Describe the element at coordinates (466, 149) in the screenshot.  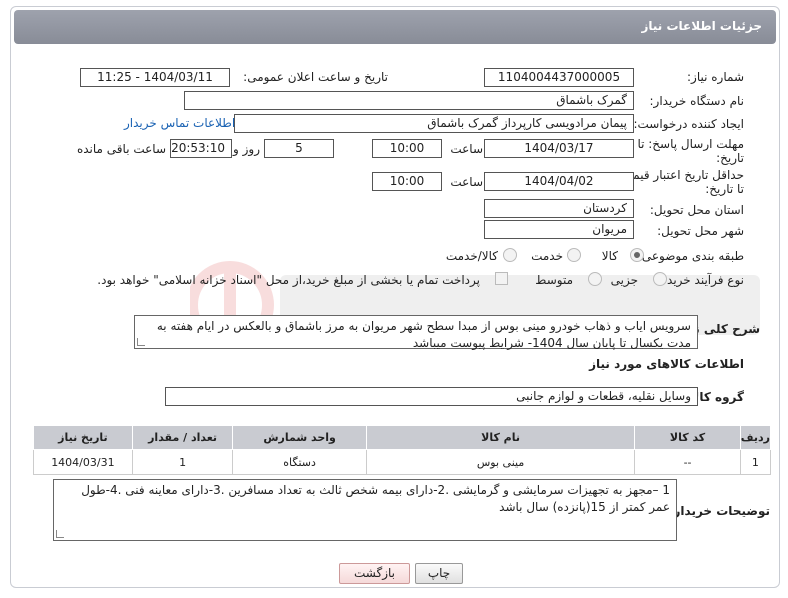
I see `reply-deadline-time-label: ساعت` at that location.